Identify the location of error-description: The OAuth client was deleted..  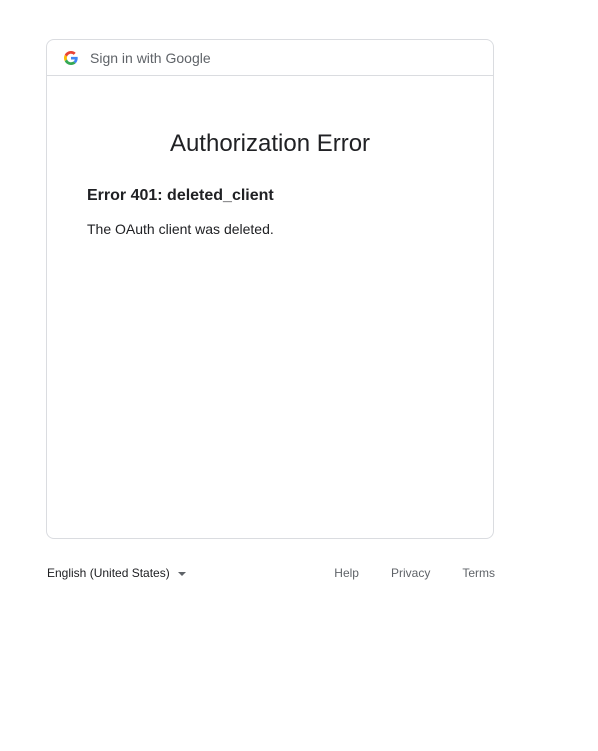
(180, 229).